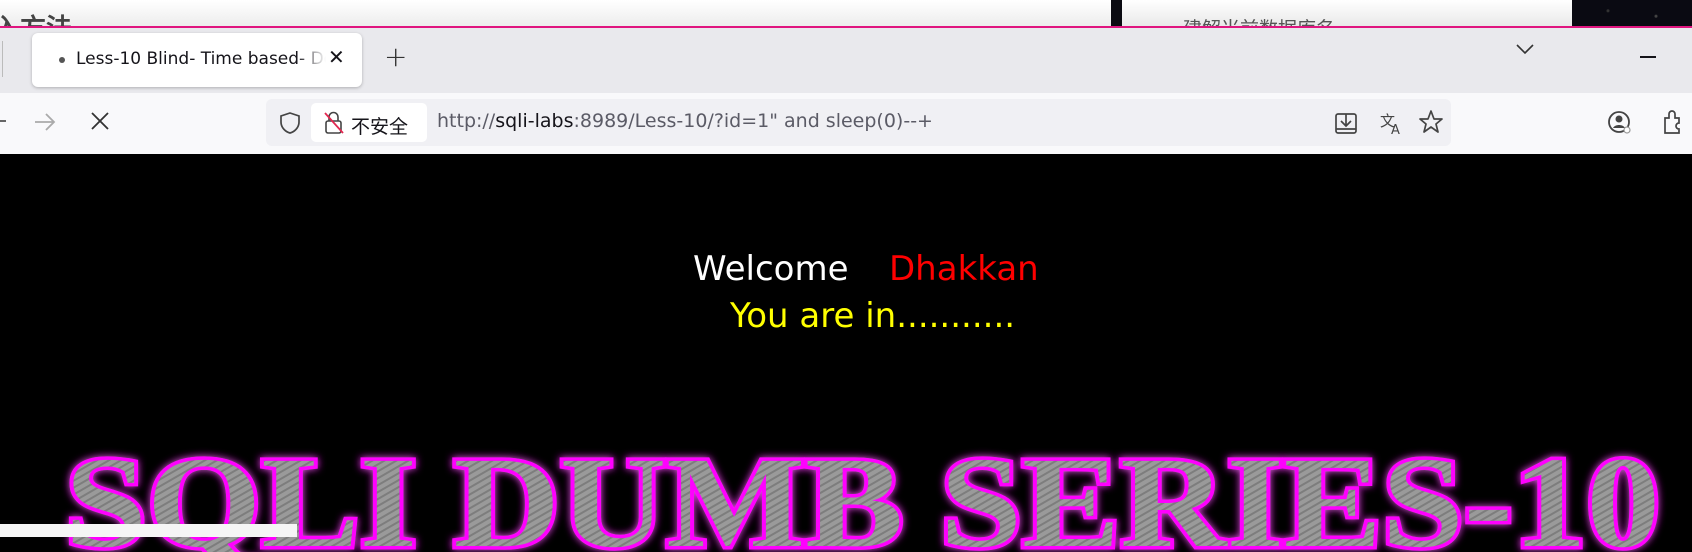 Image resolution: width=1692 pixels, height=552 pixels. I want to click on tab-title: Less-10 Blind- Time based- Double Quotes, so click(201, 59).